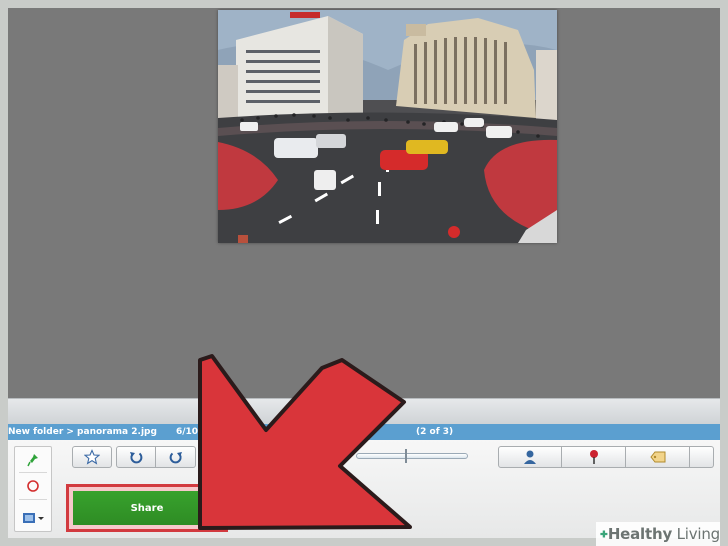 The image size is (728, 546). What do you see at coordinates (82, 432) in the screenshot?
I see `breadcrumb: New folder > panorama 2.jpg` at bounding box center [82, 432].